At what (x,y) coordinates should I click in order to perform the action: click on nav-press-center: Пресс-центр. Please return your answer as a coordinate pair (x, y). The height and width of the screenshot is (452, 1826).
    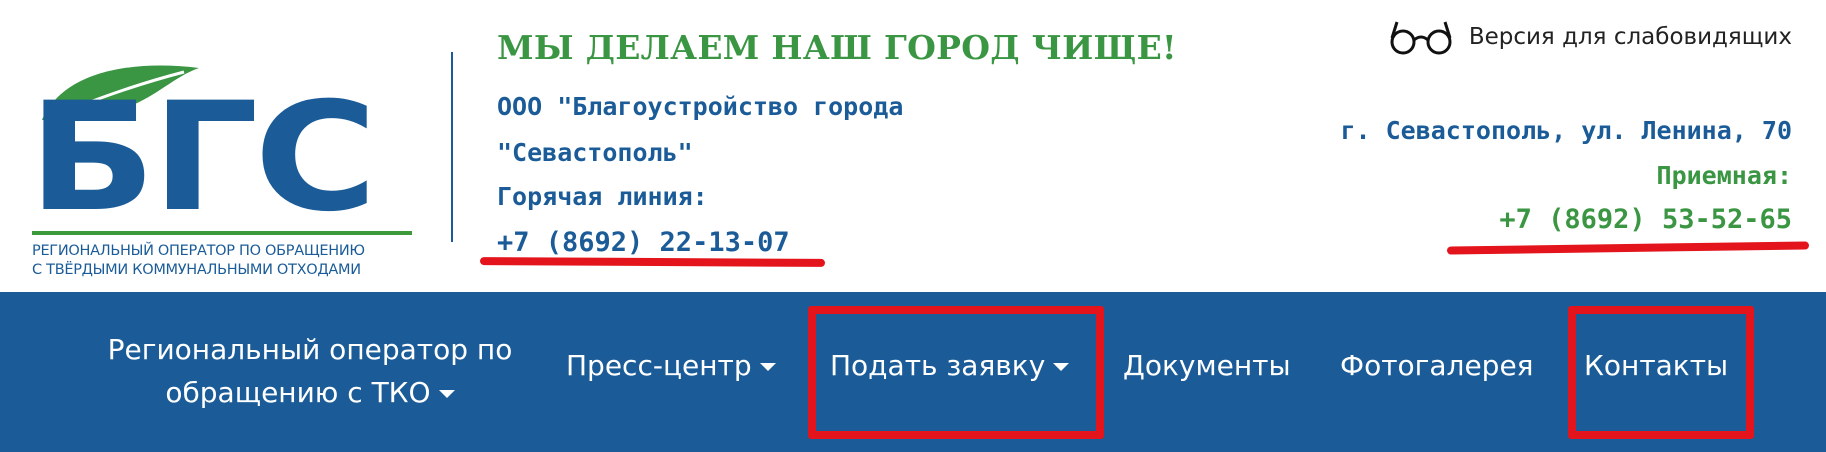
    Looking at the image, I should click on (671, 365).